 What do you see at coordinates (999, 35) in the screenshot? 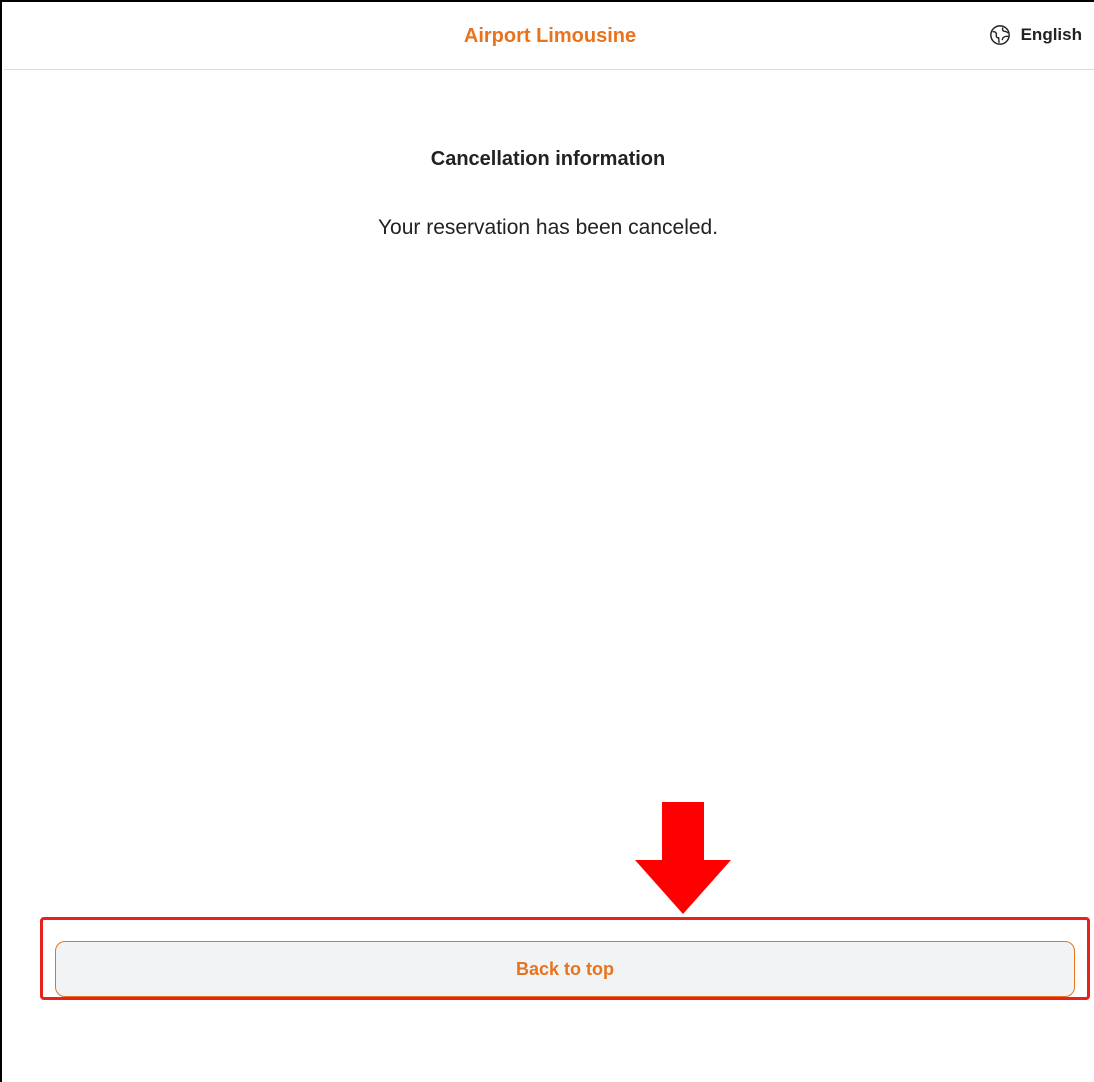
I see `globe-icon` at bounding box center [999, 35].